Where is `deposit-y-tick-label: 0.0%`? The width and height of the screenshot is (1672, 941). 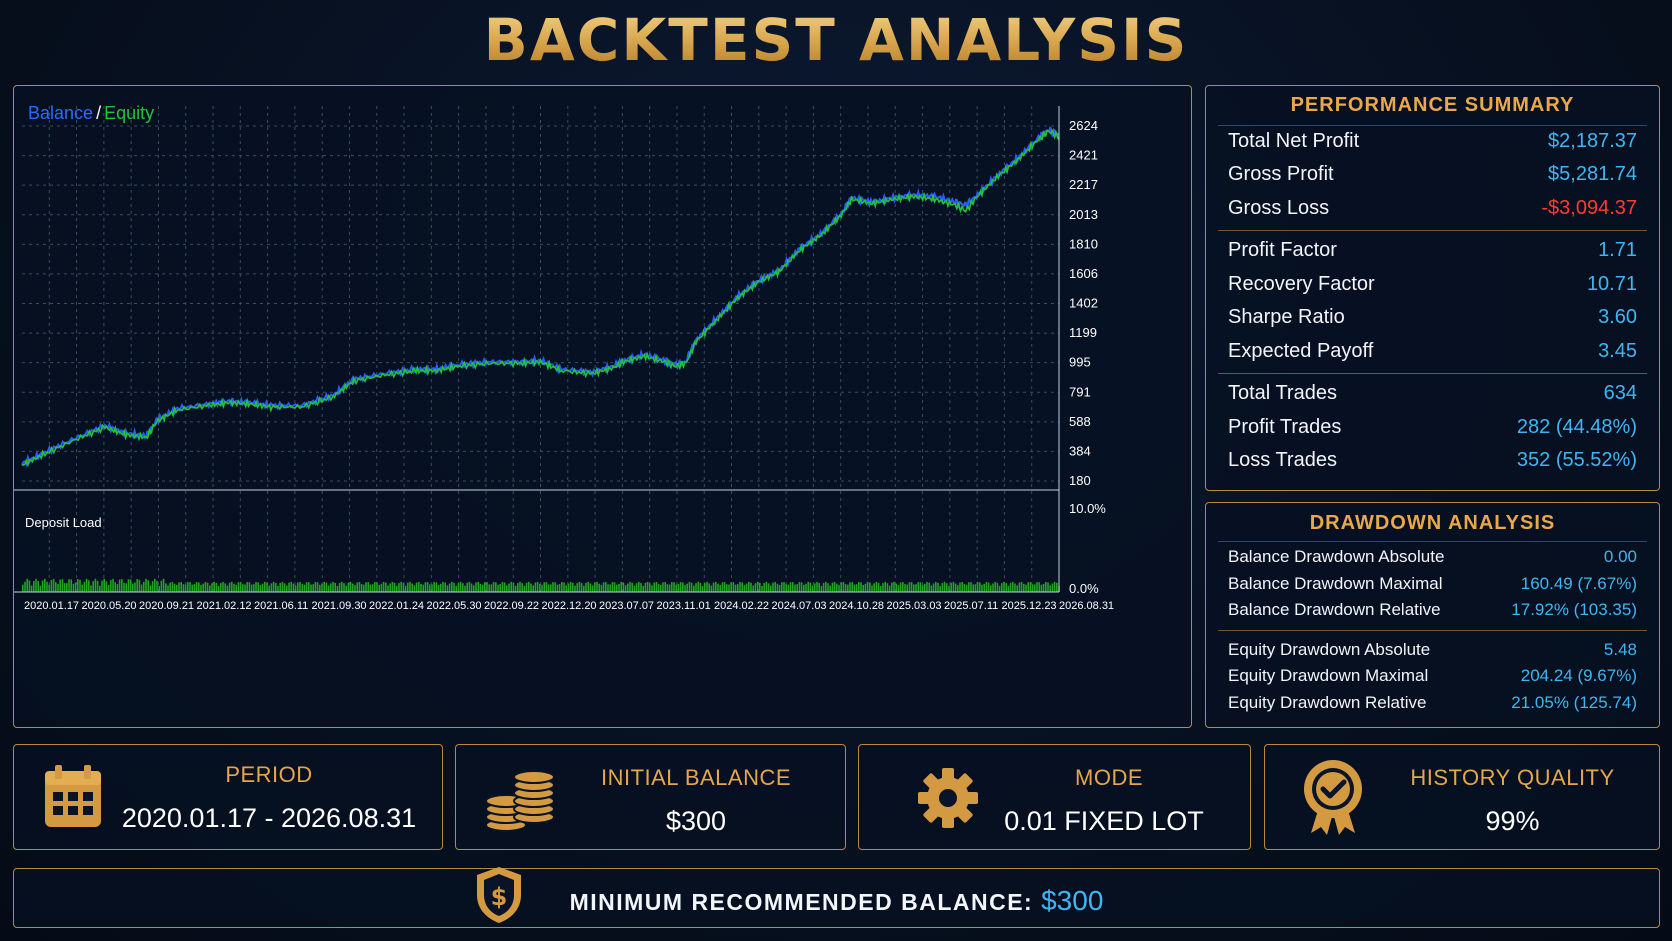 deposit-y-tick-label: 0.0% is located at coordinates (1084, 588).